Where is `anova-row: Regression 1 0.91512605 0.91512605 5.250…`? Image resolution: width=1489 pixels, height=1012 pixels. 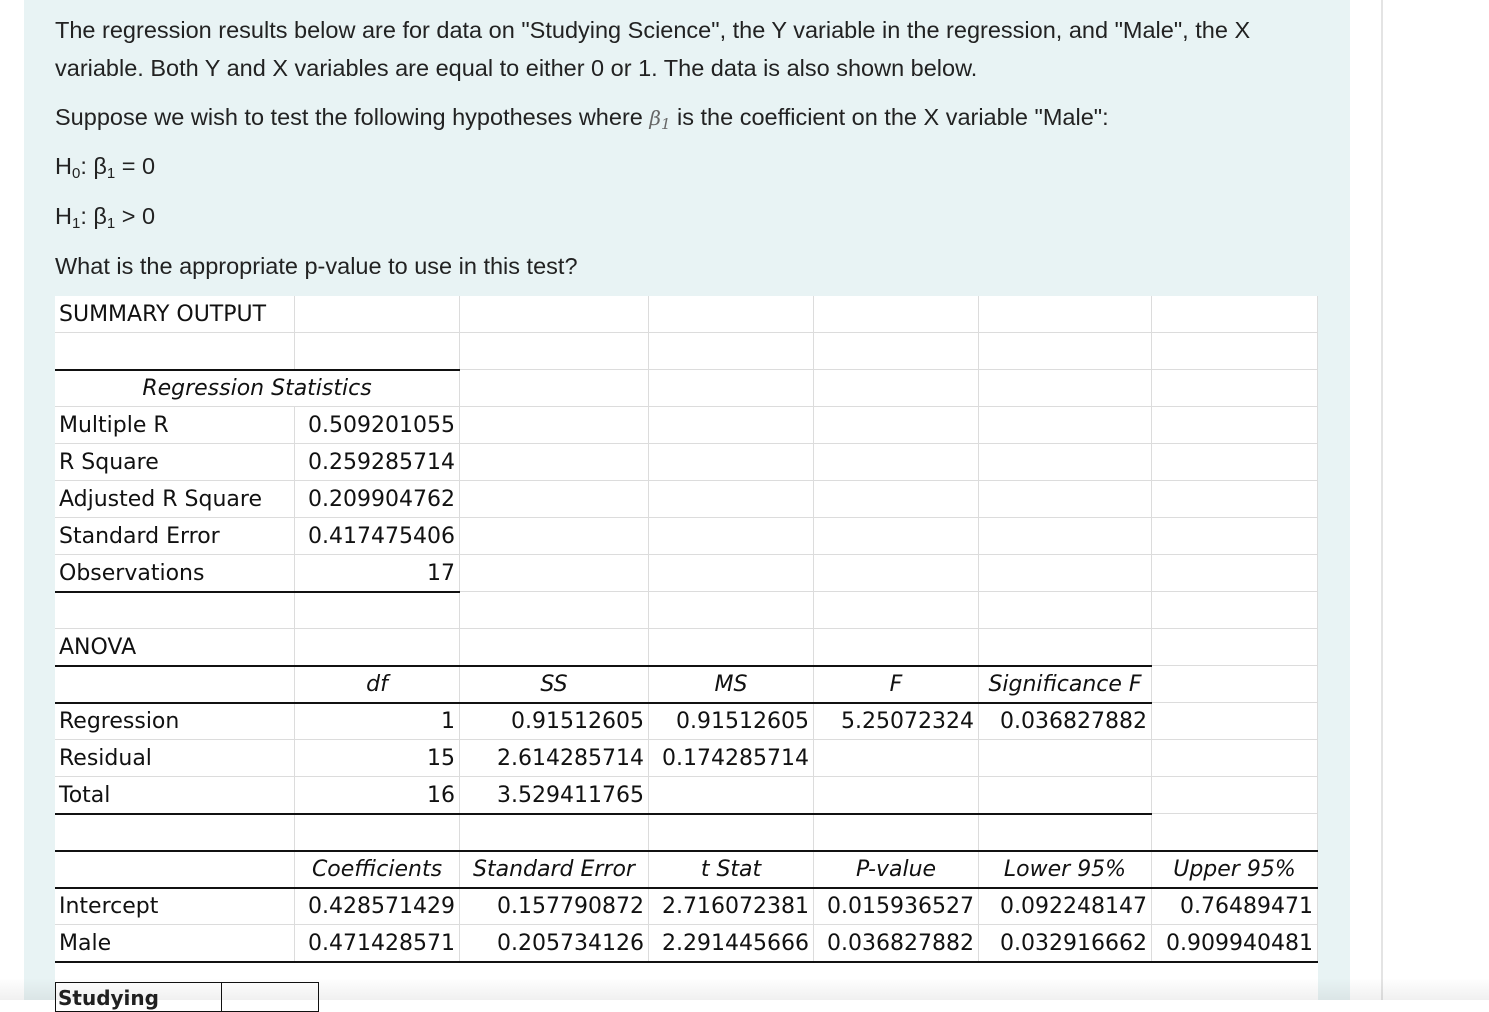
anova-row: Regression 1 0.91512605 0.91512605 5.250… is located at coordinates (686, 721).